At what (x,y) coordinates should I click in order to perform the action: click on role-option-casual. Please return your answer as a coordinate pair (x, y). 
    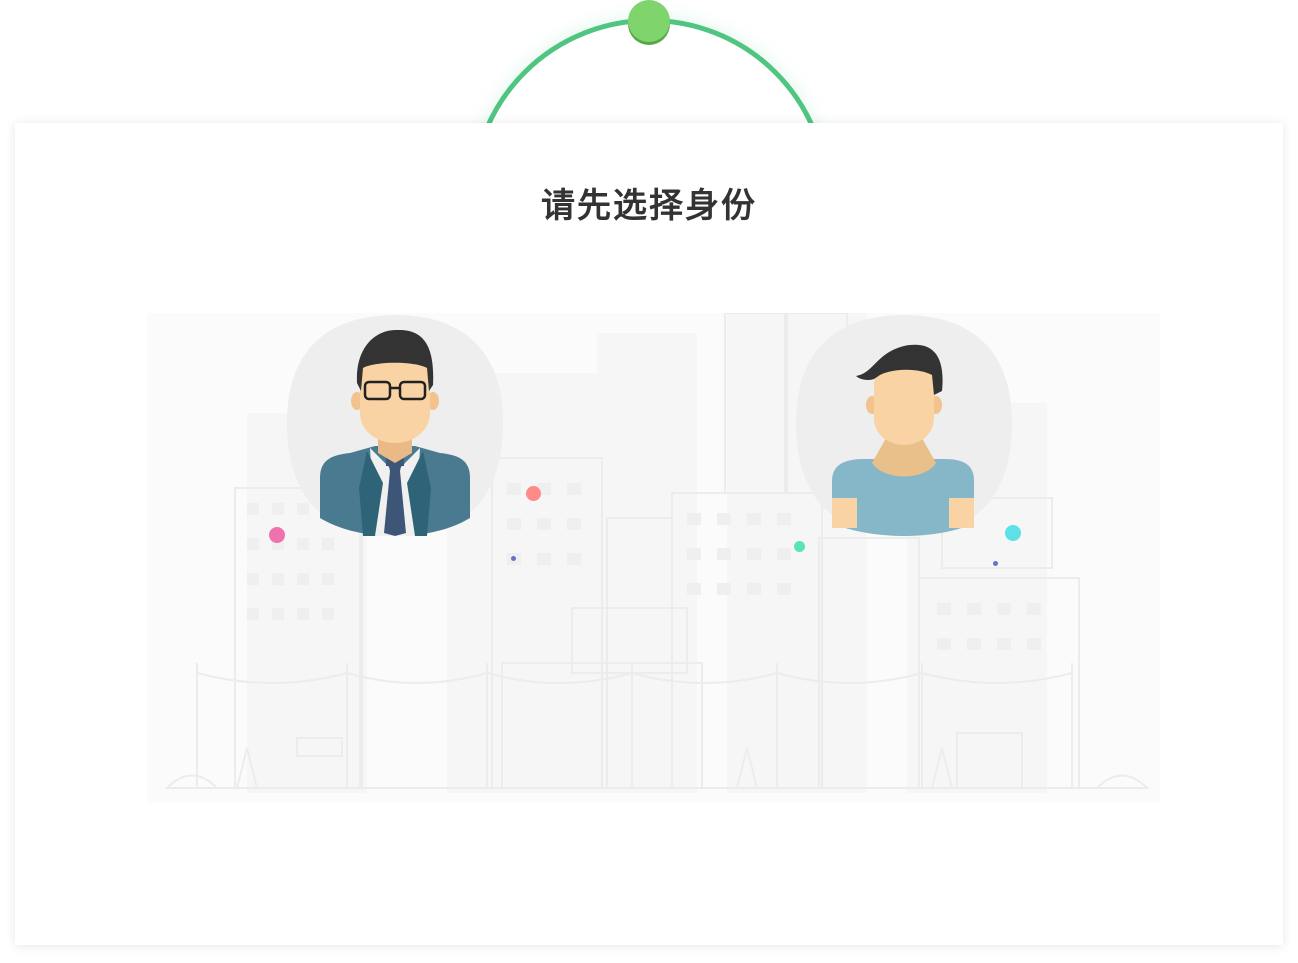
    Looking at the image, I should click on (904, 425).